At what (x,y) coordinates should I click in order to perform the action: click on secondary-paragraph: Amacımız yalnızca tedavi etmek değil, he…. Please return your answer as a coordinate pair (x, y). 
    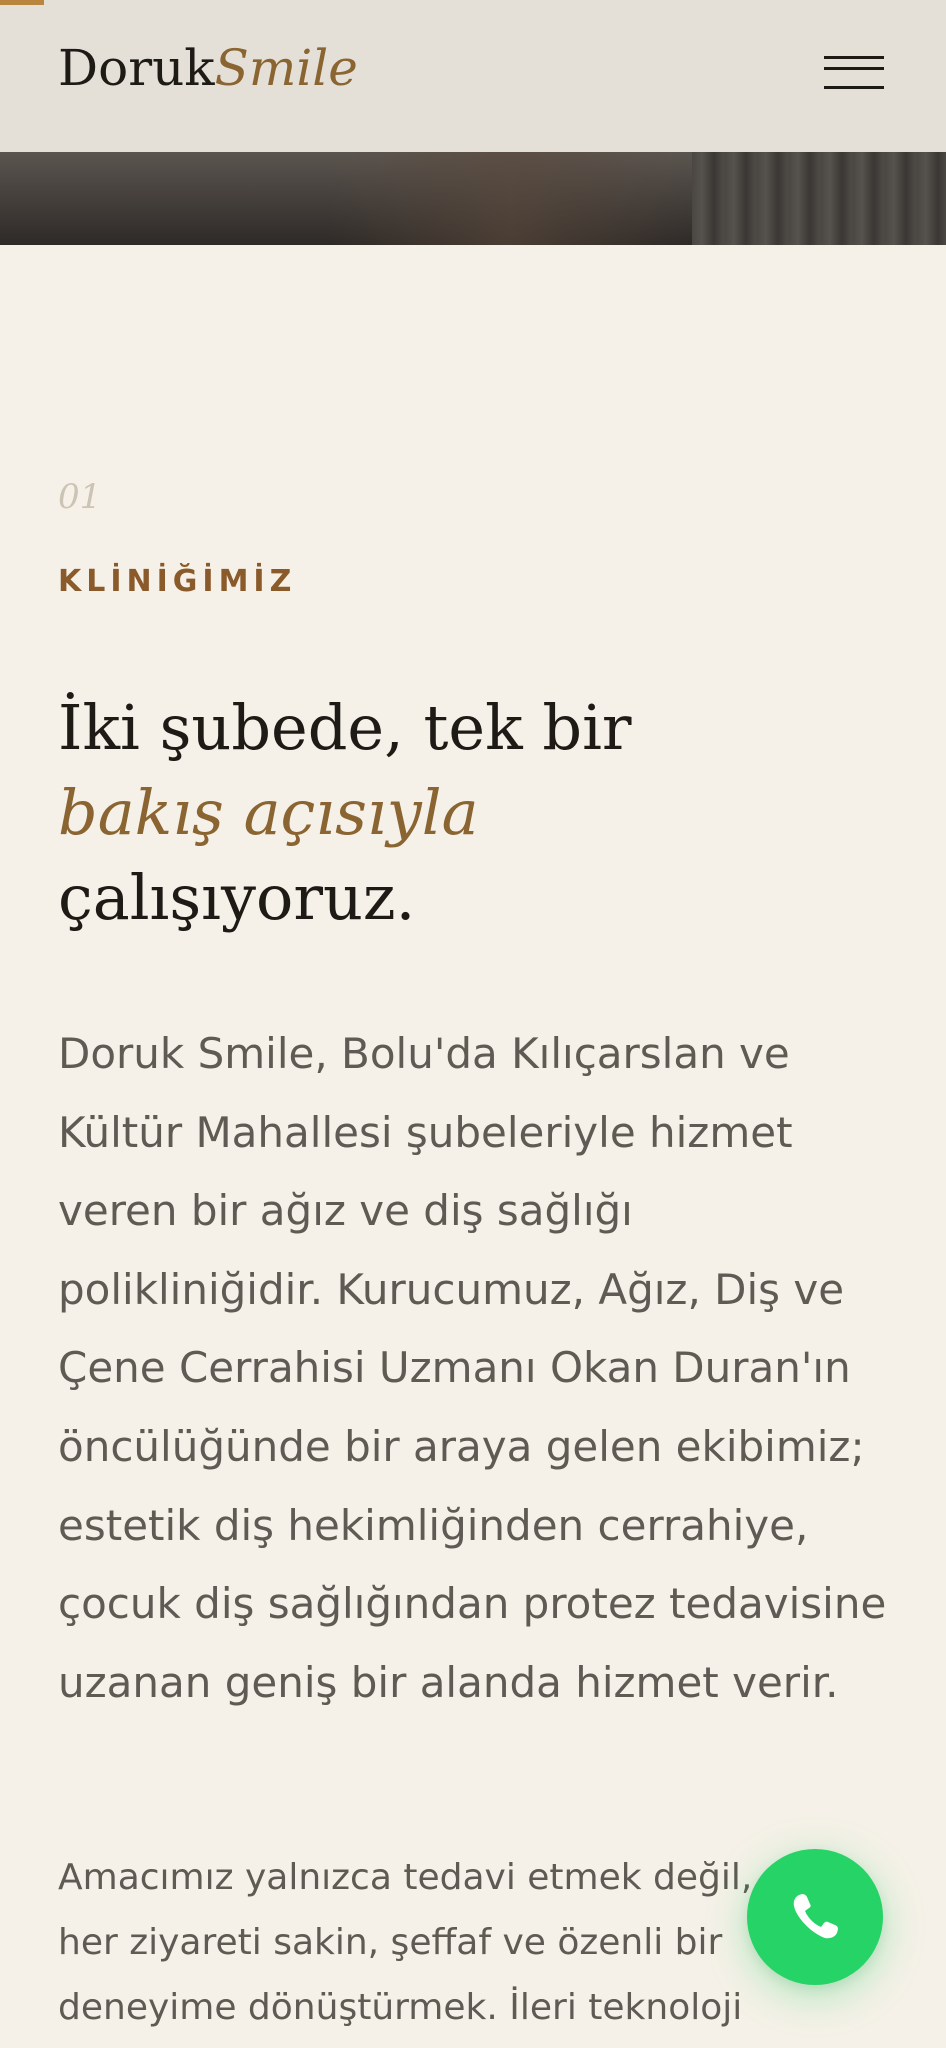
    Looking at the image, I should click on (405, 1942).